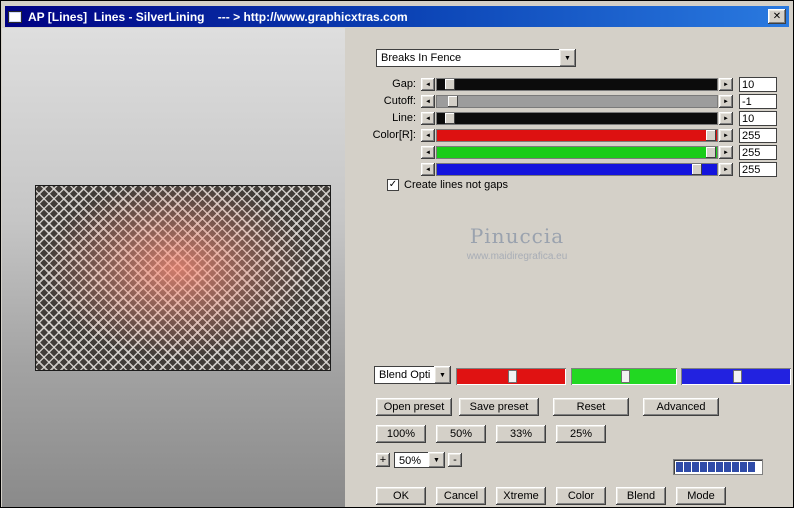  Describe the element at coordinates (758, 135) in the screenshot. I see `color-r-value-field` at that location.